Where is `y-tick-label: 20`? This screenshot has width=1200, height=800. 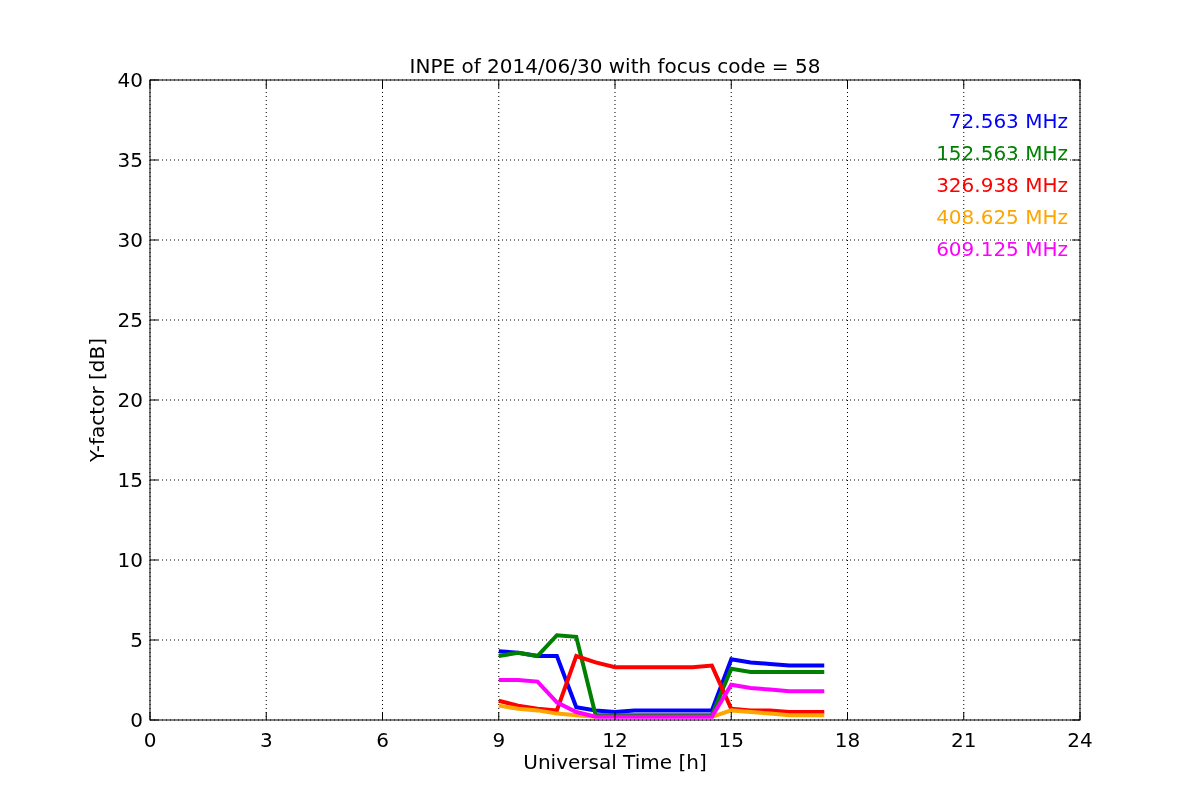
y-tick-label: 20 is located at coordinates (130, 400).